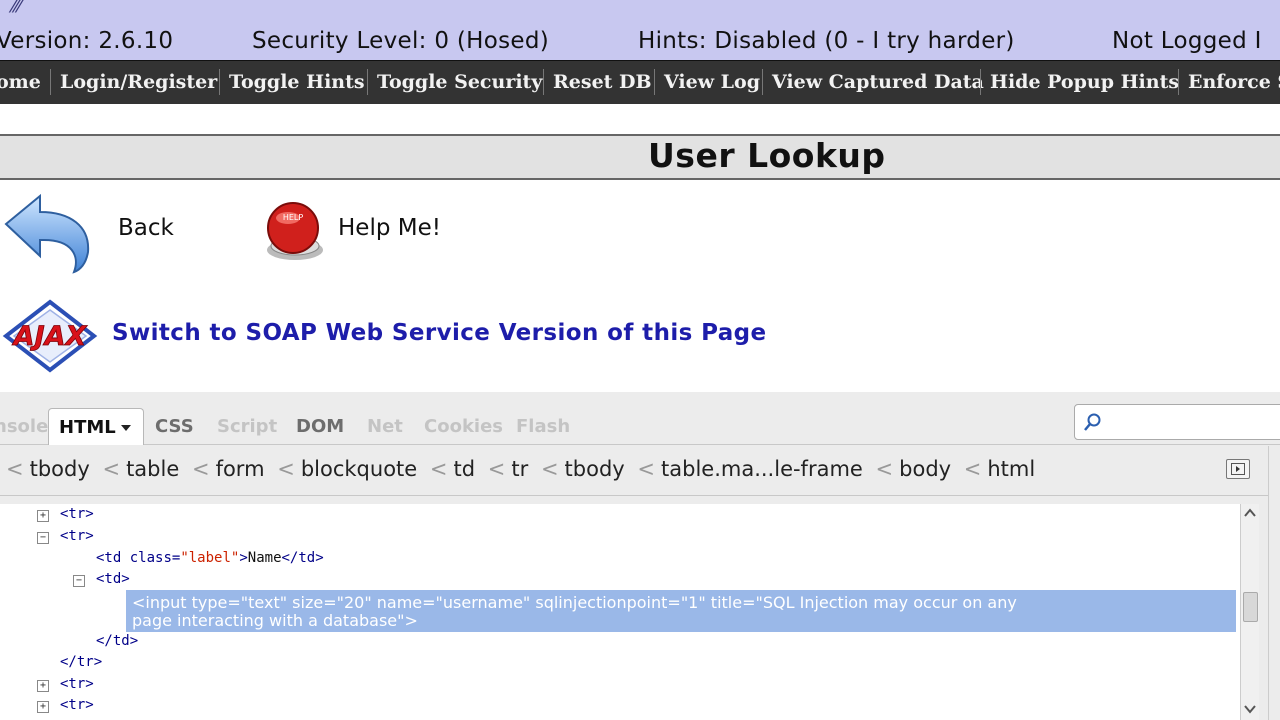  Describe the element at coordinates (17, 8) in the screenshot. I see `logo-swoosh-icon: ⁄⁄⁄` at that location.